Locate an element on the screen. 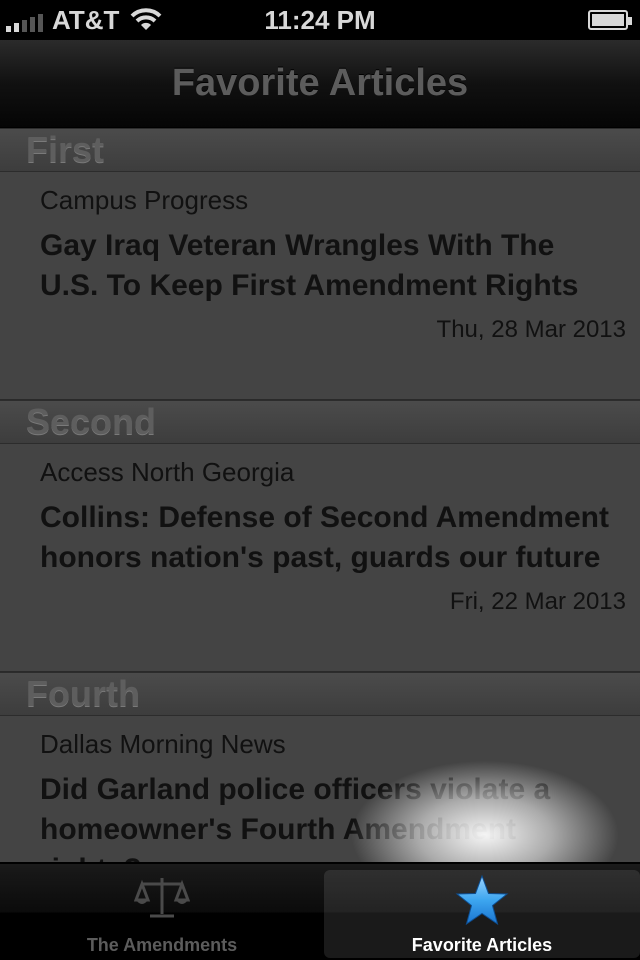  tab-label: The Amendments is located at coordinates (162, 945).